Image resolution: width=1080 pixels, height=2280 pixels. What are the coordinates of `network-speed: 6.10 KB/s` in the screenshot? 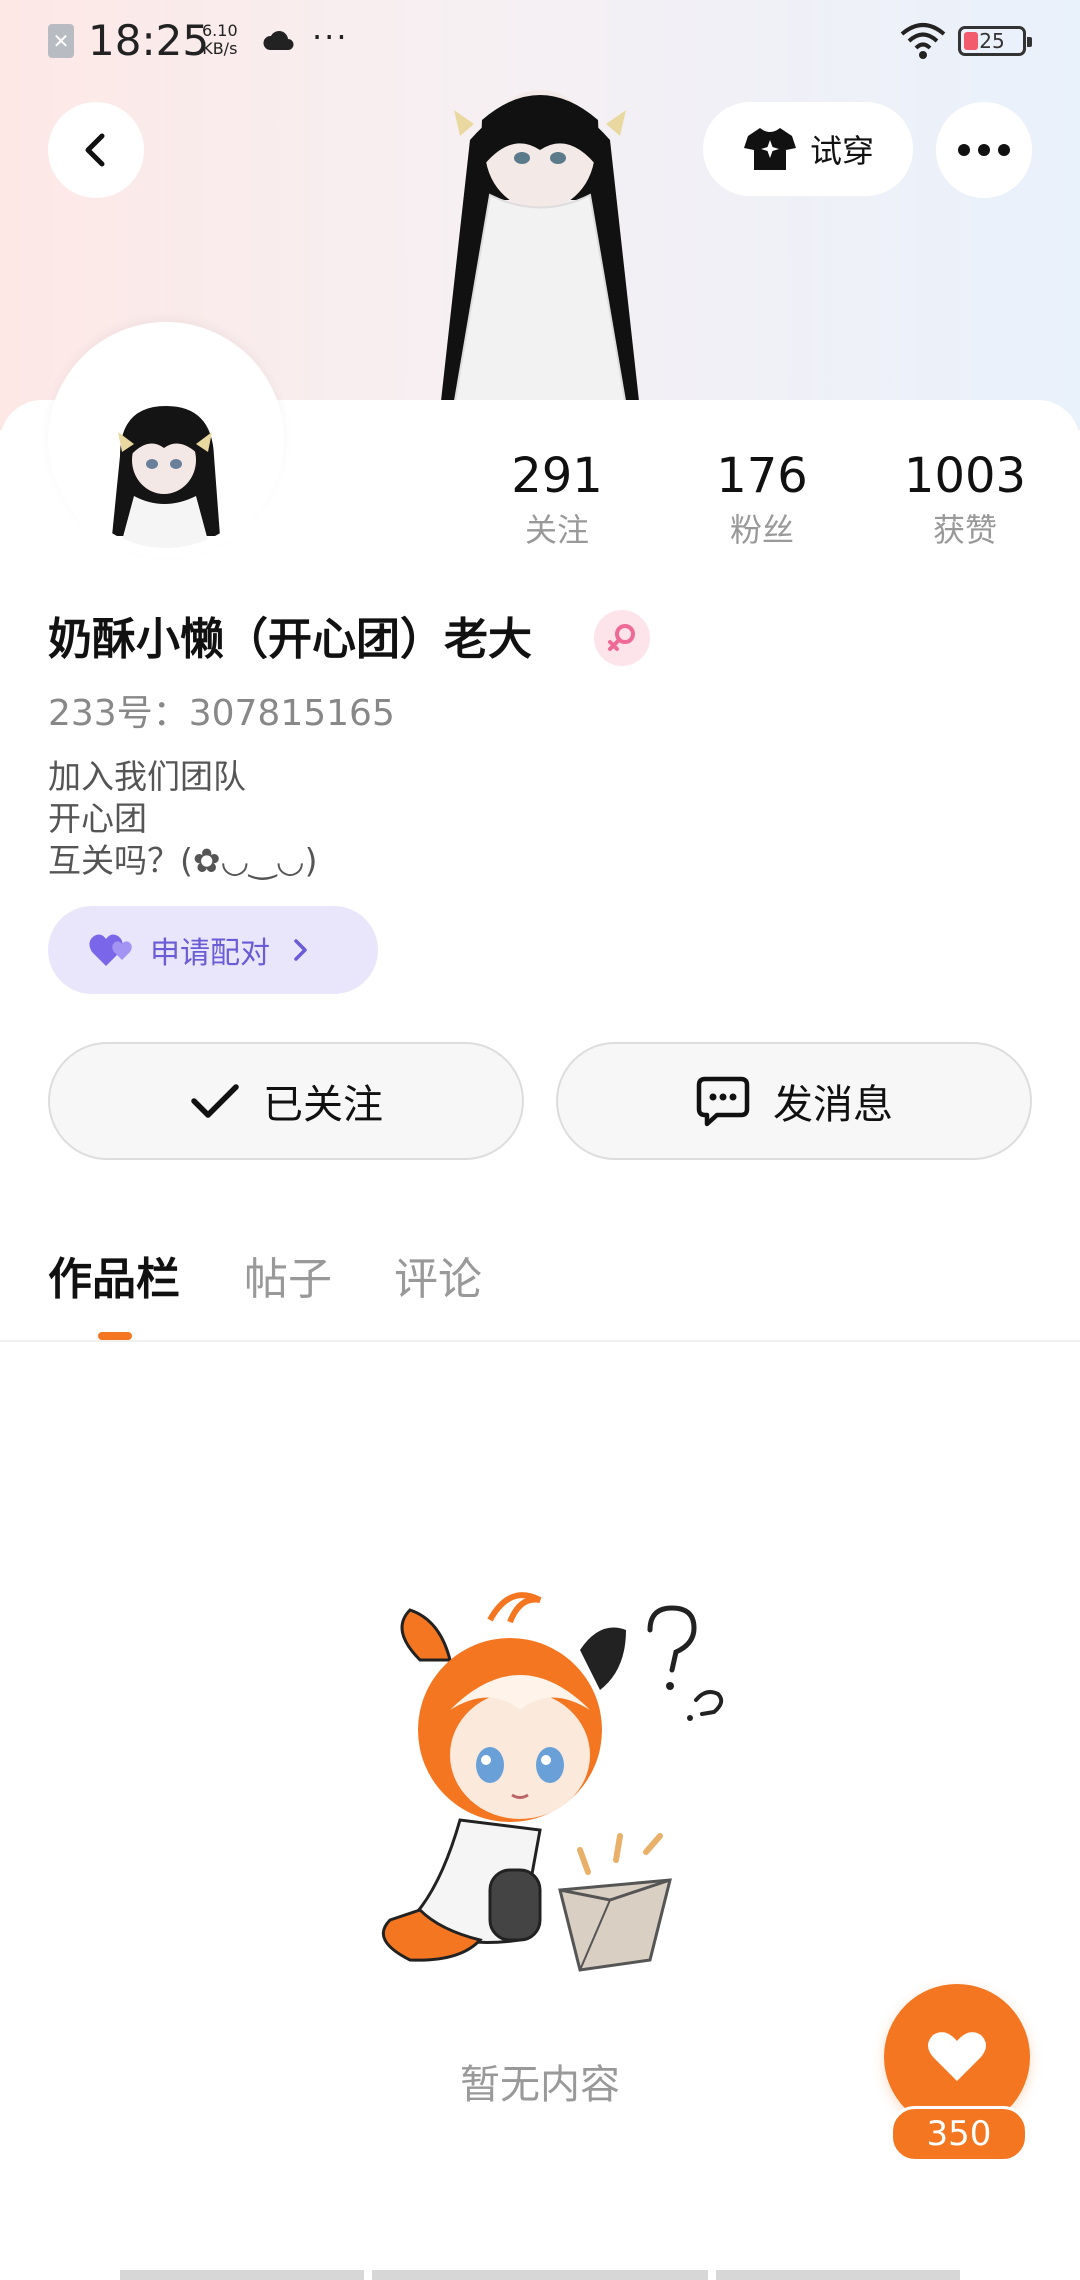 It's located at (220, 40).